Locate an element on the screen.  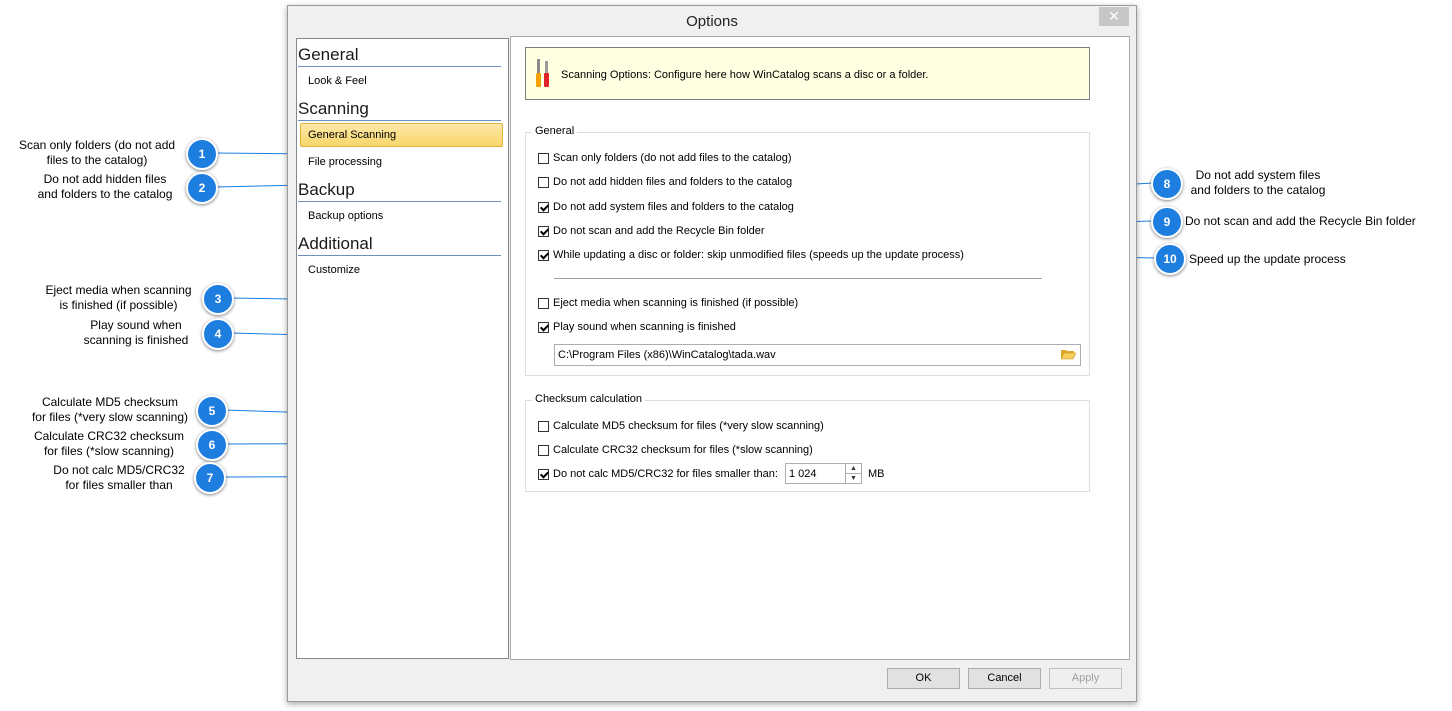
folder-open-icon is located at coordinates (1068, 354).